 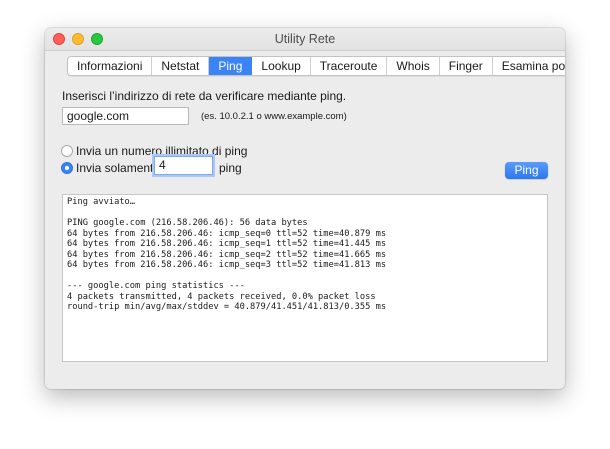 I want to click on limited-ping-radio, so click(x=67, y=168).